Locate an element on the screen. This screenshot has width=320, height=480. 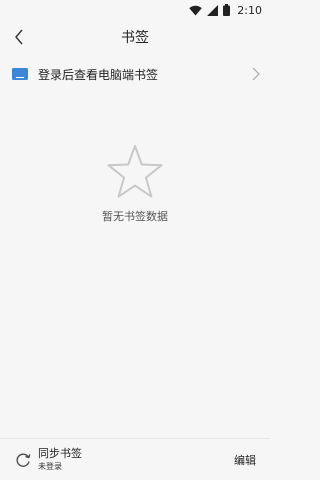
back-button is located at coordinates (19, 37).